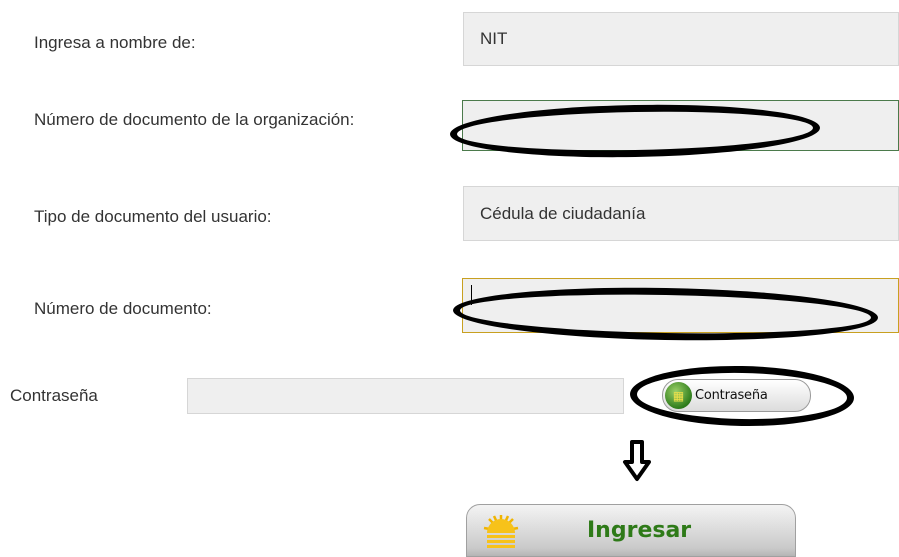 This screenshot has height=557, width=899. I want to click on sun-icon, so click(501, 531).